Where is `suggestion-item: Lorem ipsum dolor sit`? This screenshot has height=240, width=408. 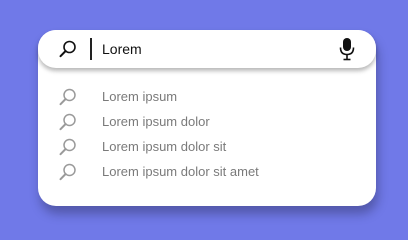 suggestion-item: Lorem ipsum dolor sit is located at coordinates (207, 147).